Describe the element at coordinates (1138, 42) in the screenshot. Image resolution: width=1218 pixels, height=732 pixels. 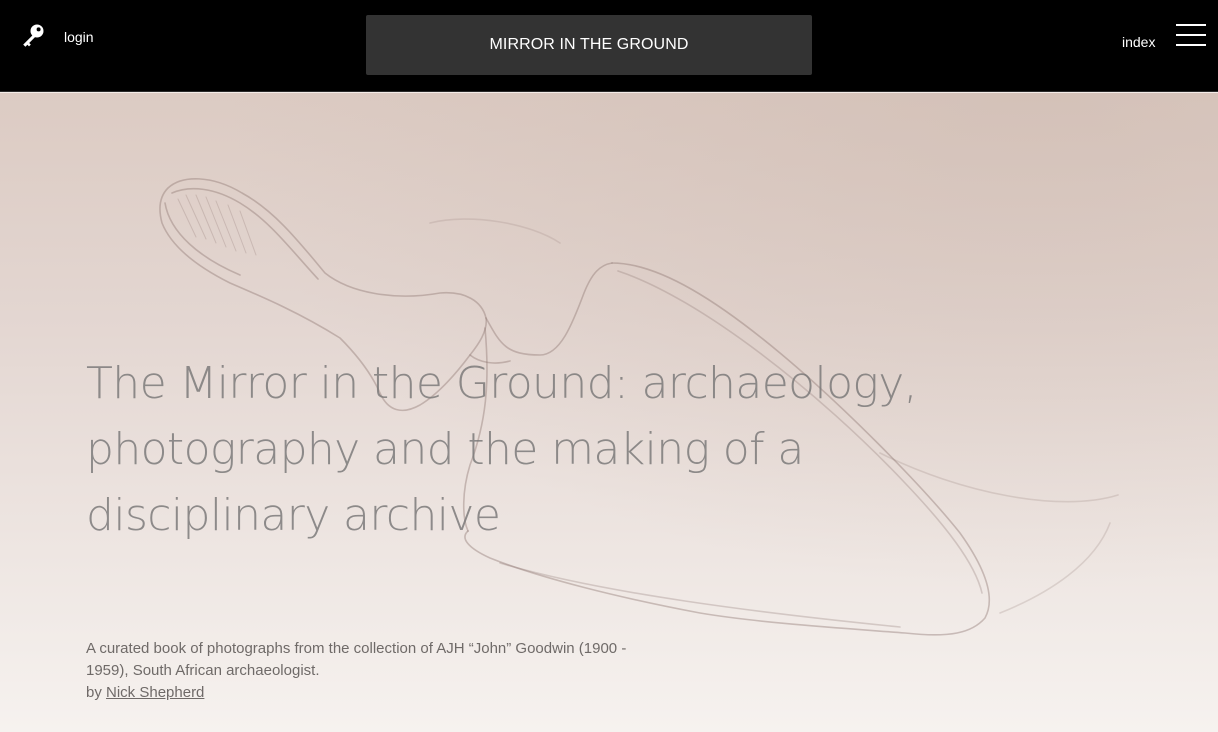
I see `index-link: index` at that location.